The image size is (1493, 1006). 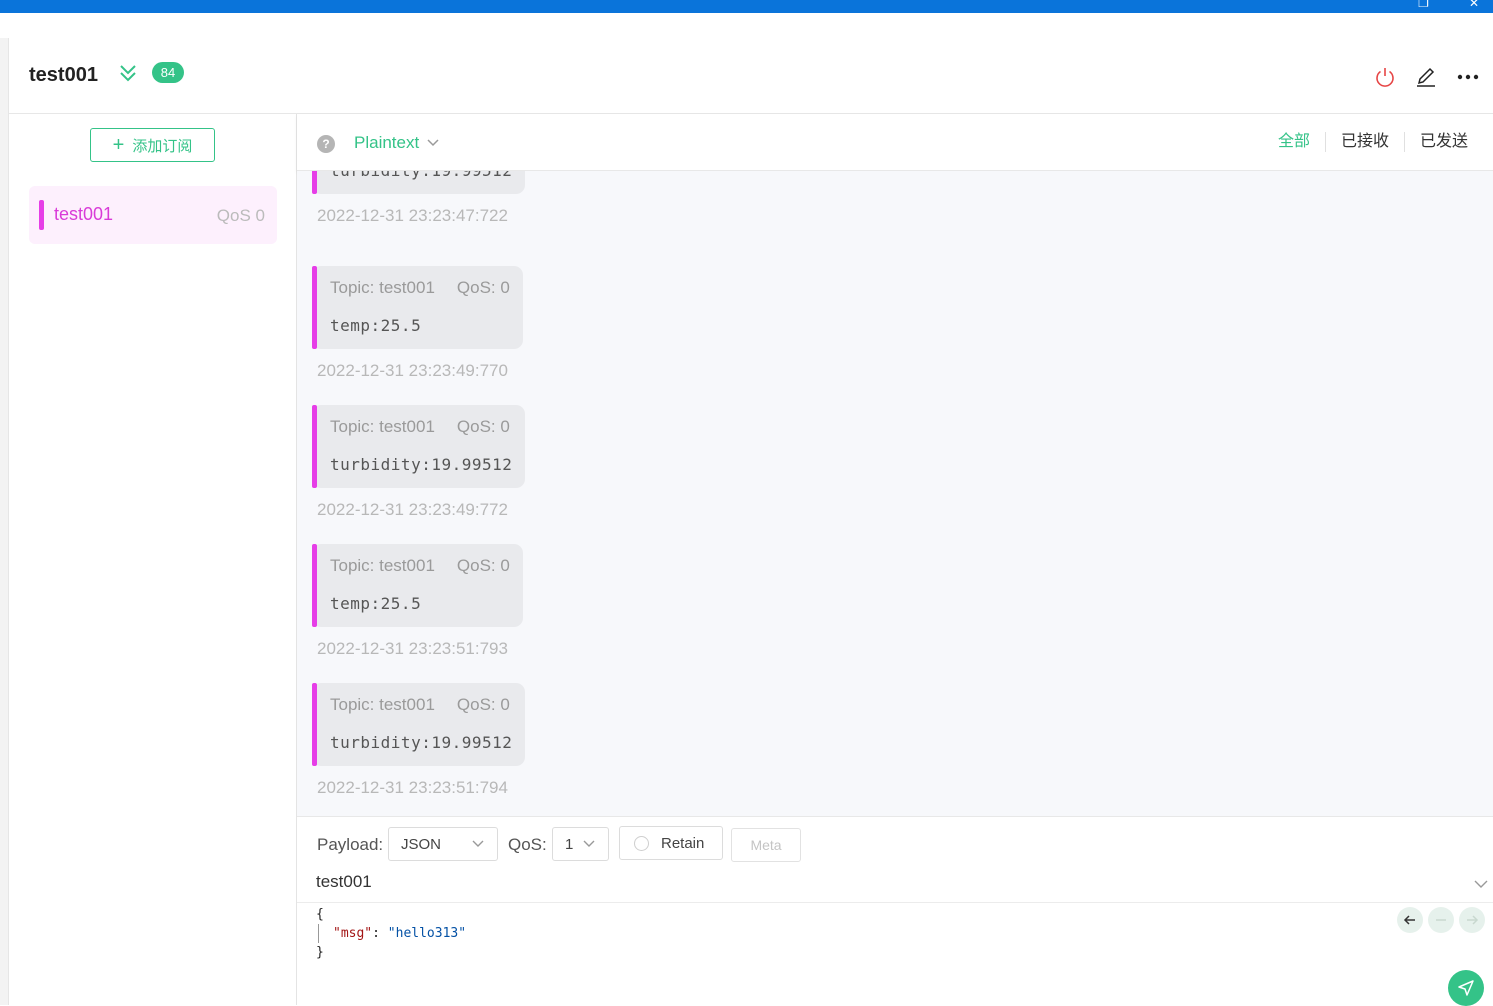 What do you see at coordinates (412, 648) in the screenshot?
I see `message-time: 2022-12-31 23:23:51:793` at bounding box center [412, 648].